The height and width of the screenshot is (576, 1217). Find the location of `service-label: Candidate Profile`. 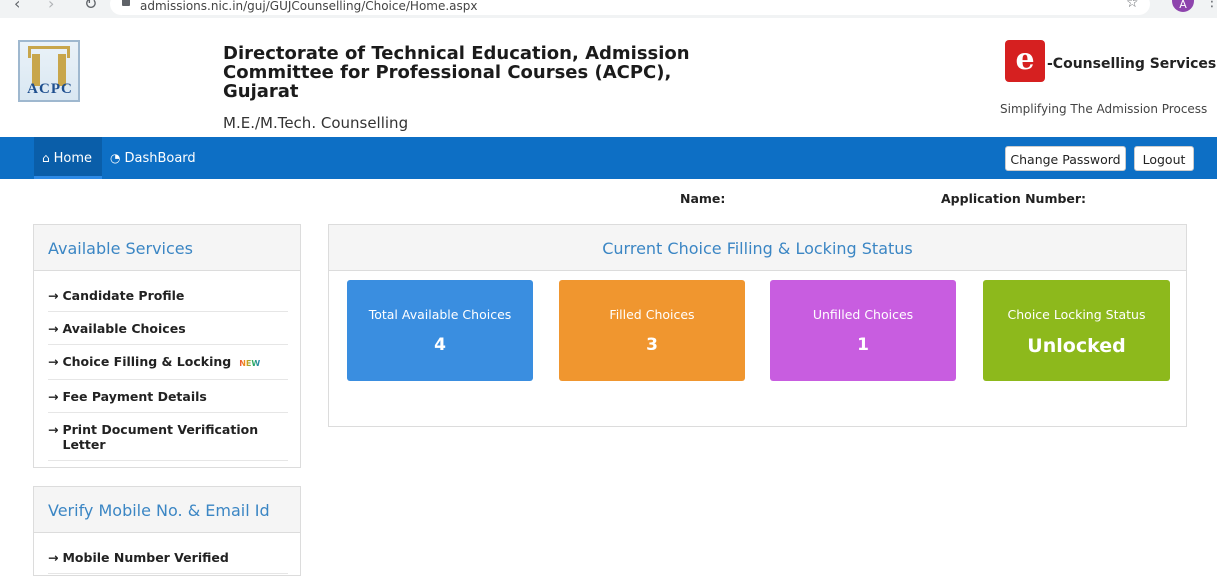

service-label: Candidate Profile is located at coordinates (123, 295).